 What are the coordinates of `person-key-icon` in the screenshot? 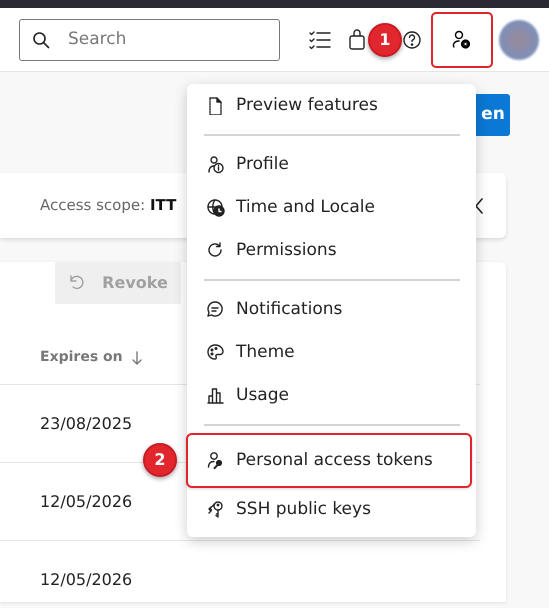 It's located at (215, 460).